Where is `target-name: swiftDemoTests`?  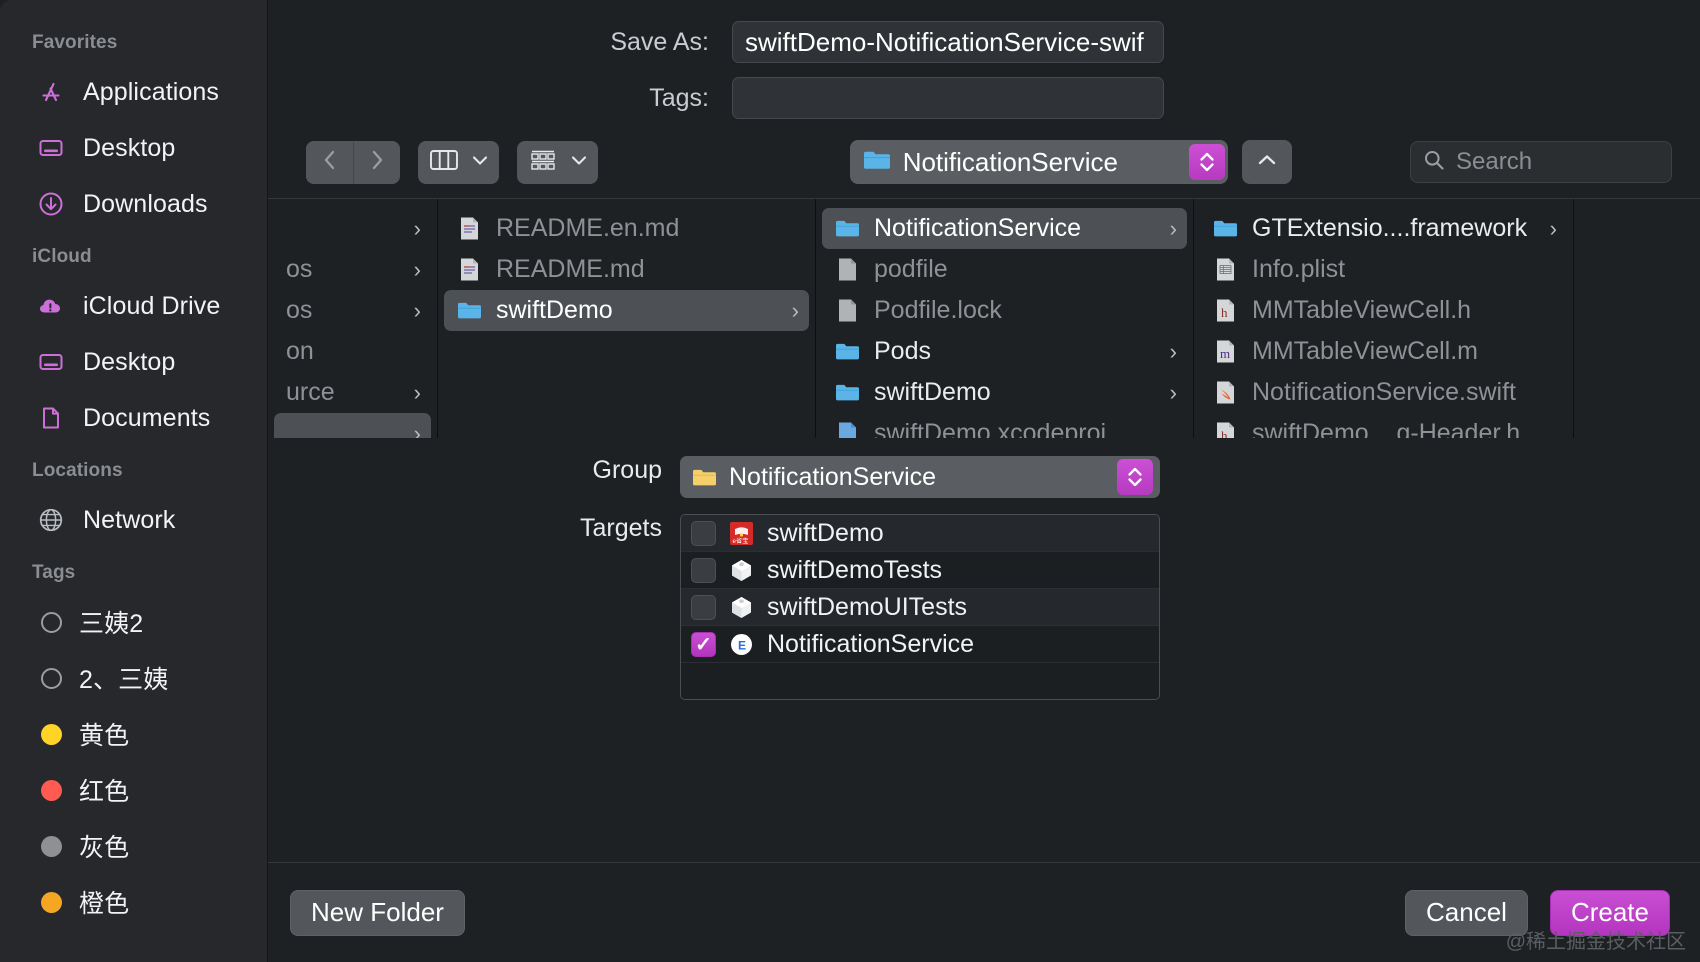
target-name: swiftDemoTests is located at coordinates (855, 569).